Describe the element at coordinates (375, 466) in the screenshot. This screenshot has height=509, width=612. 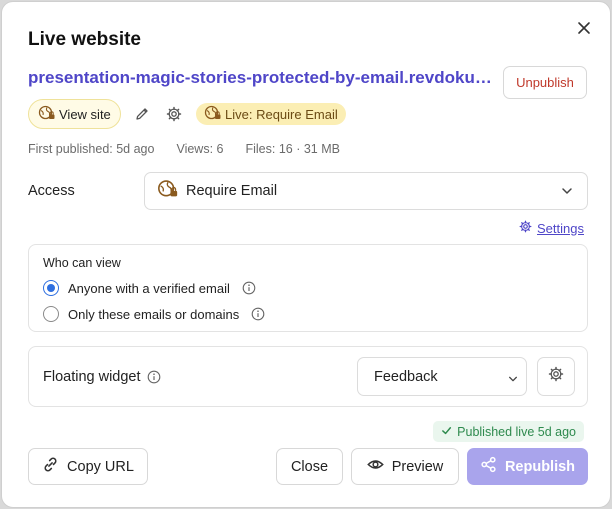
I see `eye-icon` at that location.